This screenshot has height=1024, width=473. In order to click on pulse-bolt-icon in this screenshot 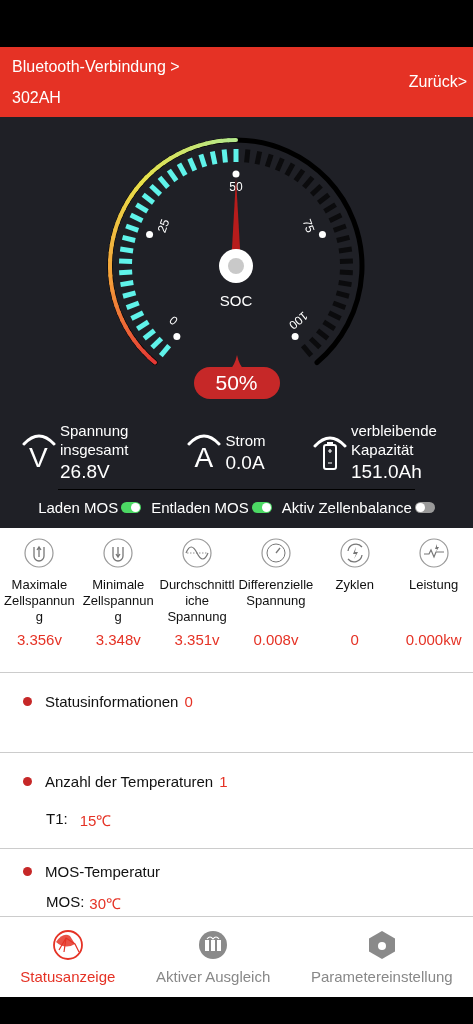, I will do `click(433, 553)`.